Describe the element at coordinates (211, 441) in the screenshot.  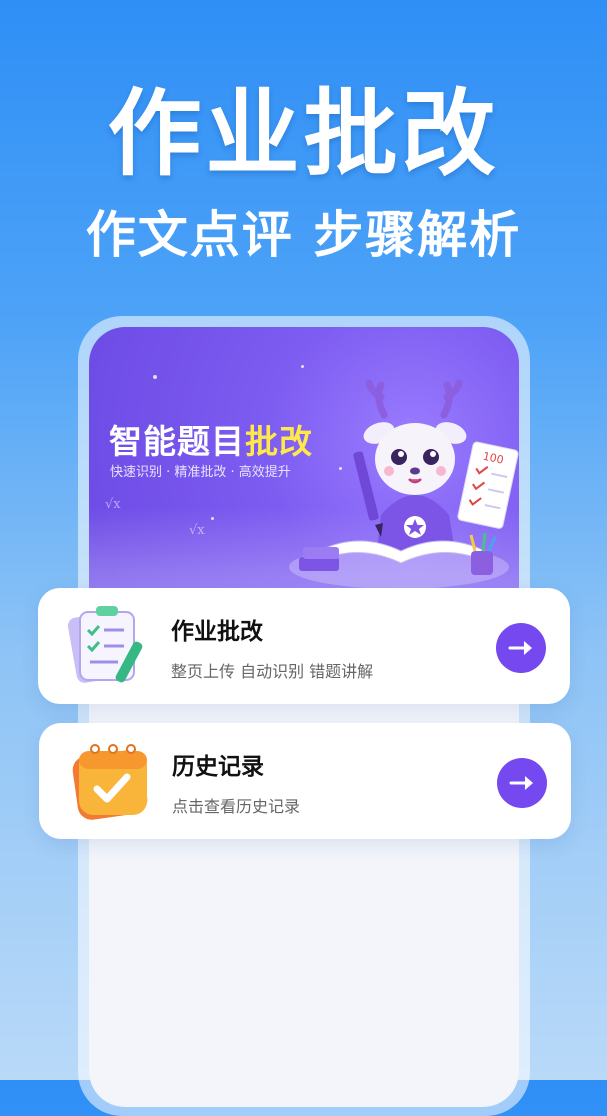
I see `banner-title: 智能题目批改` at that location.